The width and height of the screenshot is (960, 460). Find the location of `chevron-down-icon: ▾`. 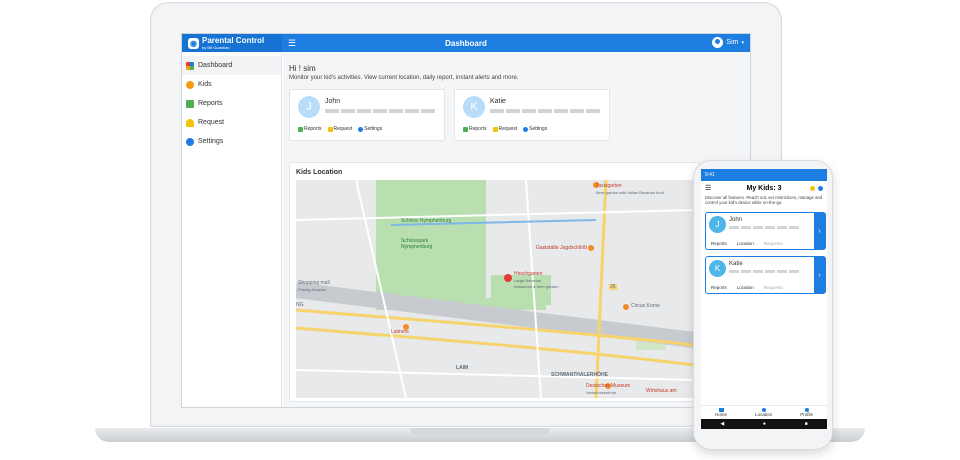

chevron-down-icon: ▾ is located at coordinates (742, 42).